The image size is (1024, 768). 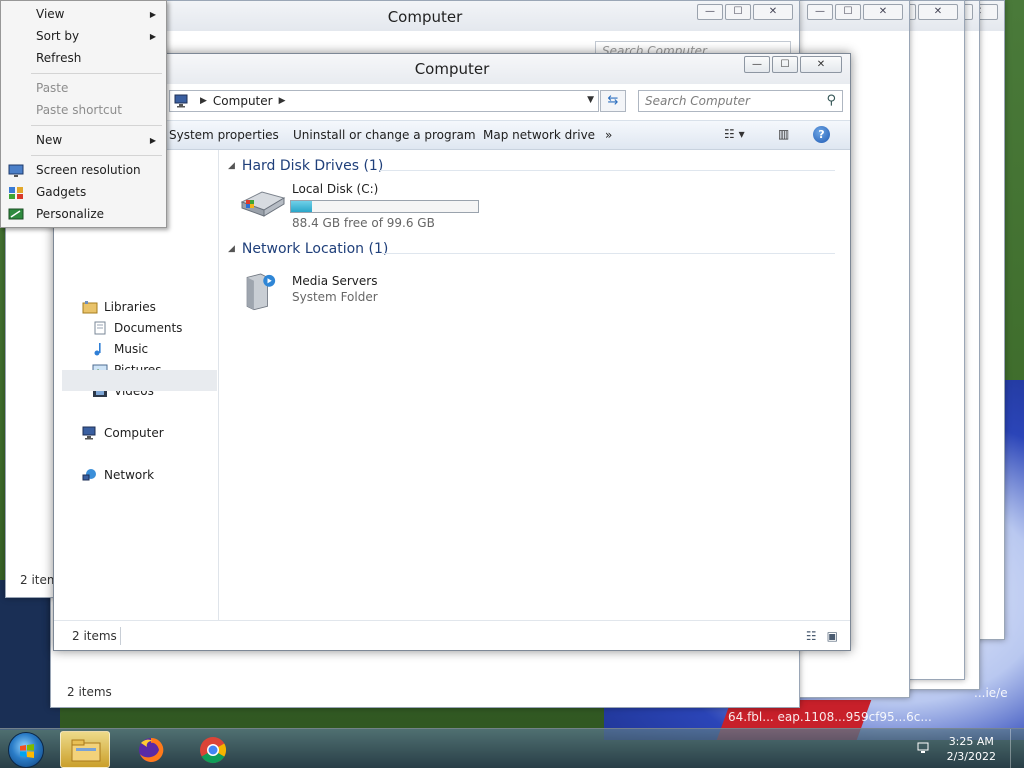 What do you see at coordinates (971, 741) in the screenshot?
I see `clock-time: 3:25 AM` at bounding box center [971, 741].